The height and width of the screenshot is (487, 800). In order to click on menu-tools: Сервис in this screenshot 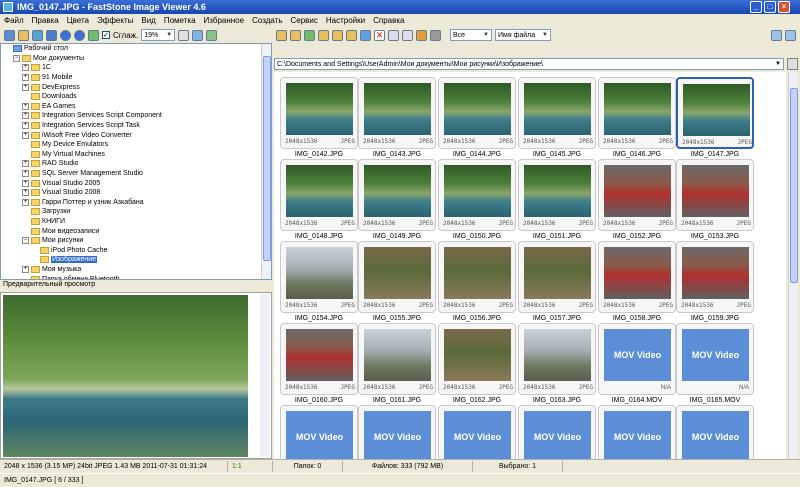, I will do `click(303, 20)`.